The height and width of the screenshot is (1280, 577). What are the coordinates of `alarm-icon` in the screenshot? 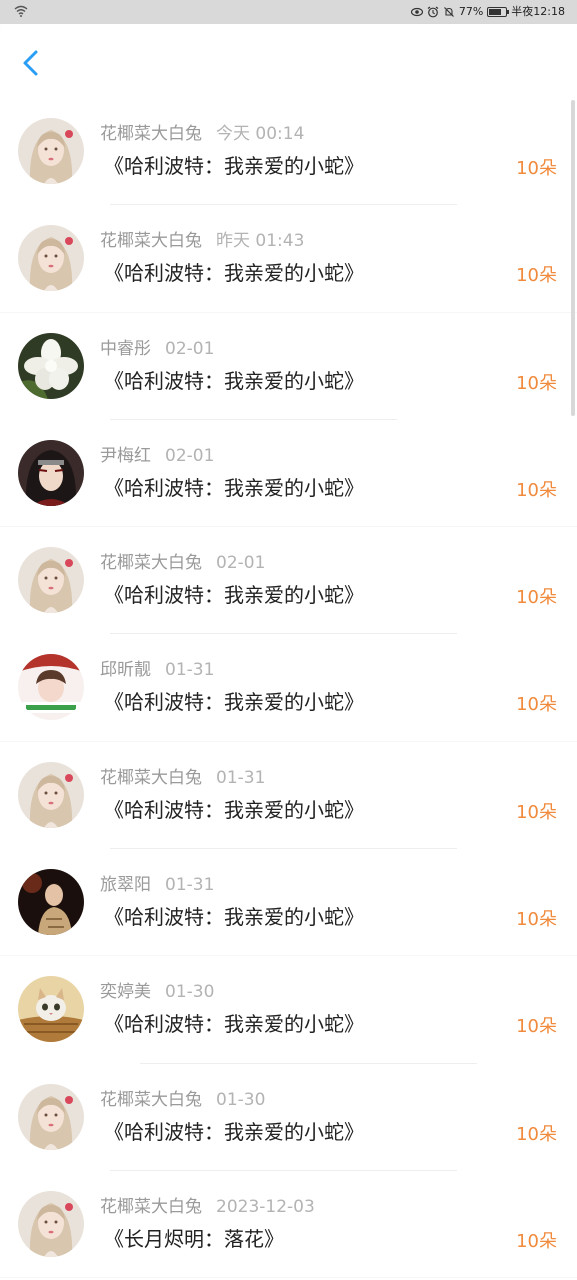 It's located at (433, 12).